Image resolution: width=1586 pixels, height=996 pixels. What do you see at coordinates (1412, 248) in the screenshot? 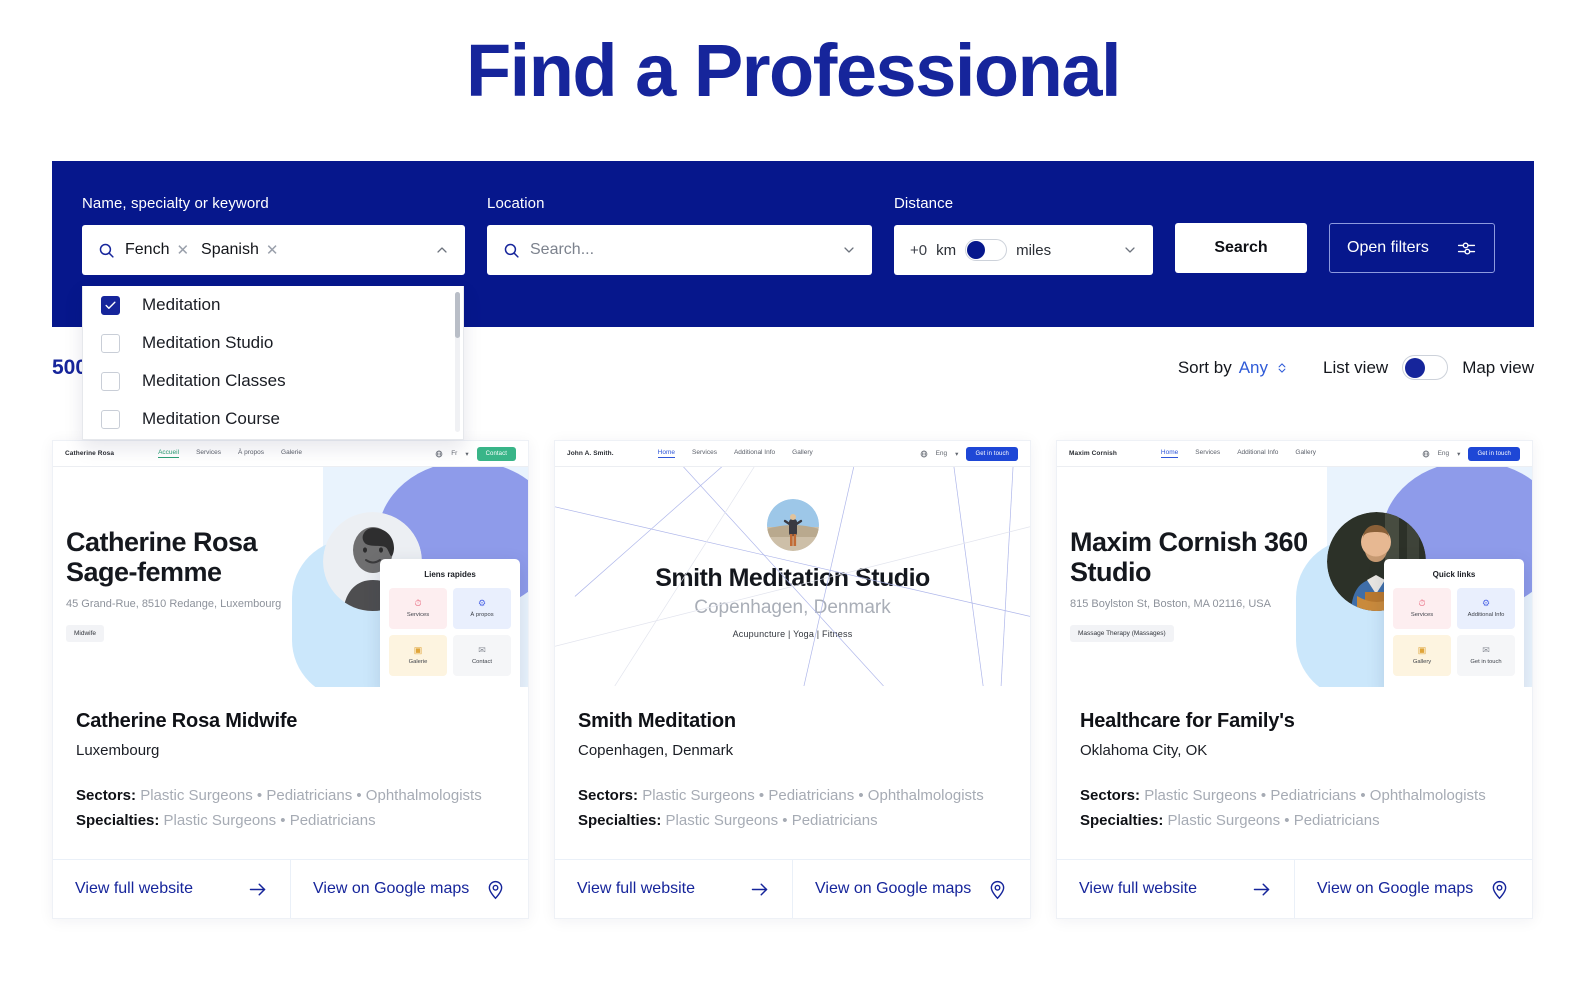
I see `open-filters-button: Open filters` at bounding box center [1412, 248].